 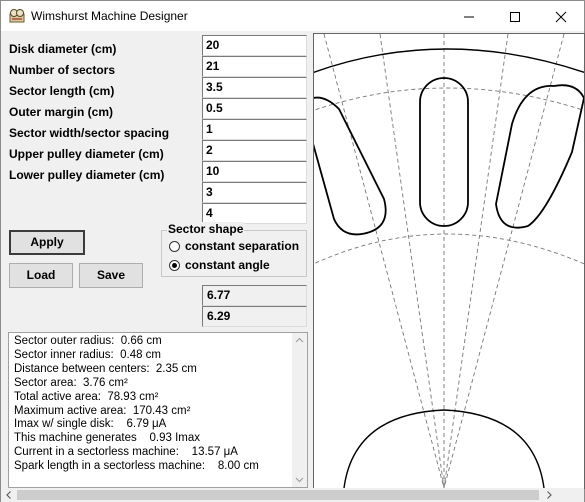 What do you see at coordinates (105, 368) in the screenshot?
I see `output-line: Distance between centers: 2.35 cm` at bounding box center [105, 368].